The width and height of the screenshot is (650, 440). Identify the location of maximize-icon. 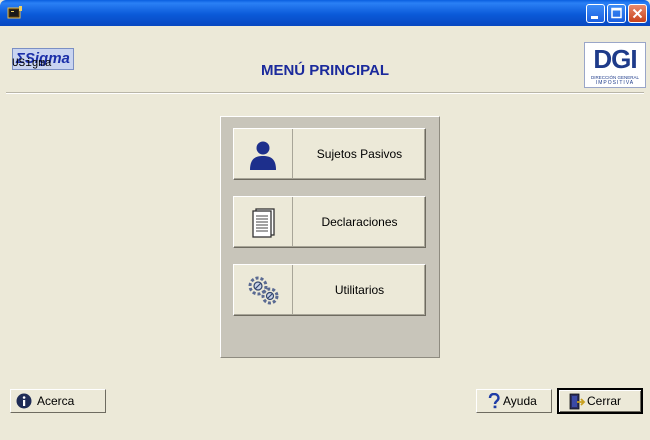
(616, 13).